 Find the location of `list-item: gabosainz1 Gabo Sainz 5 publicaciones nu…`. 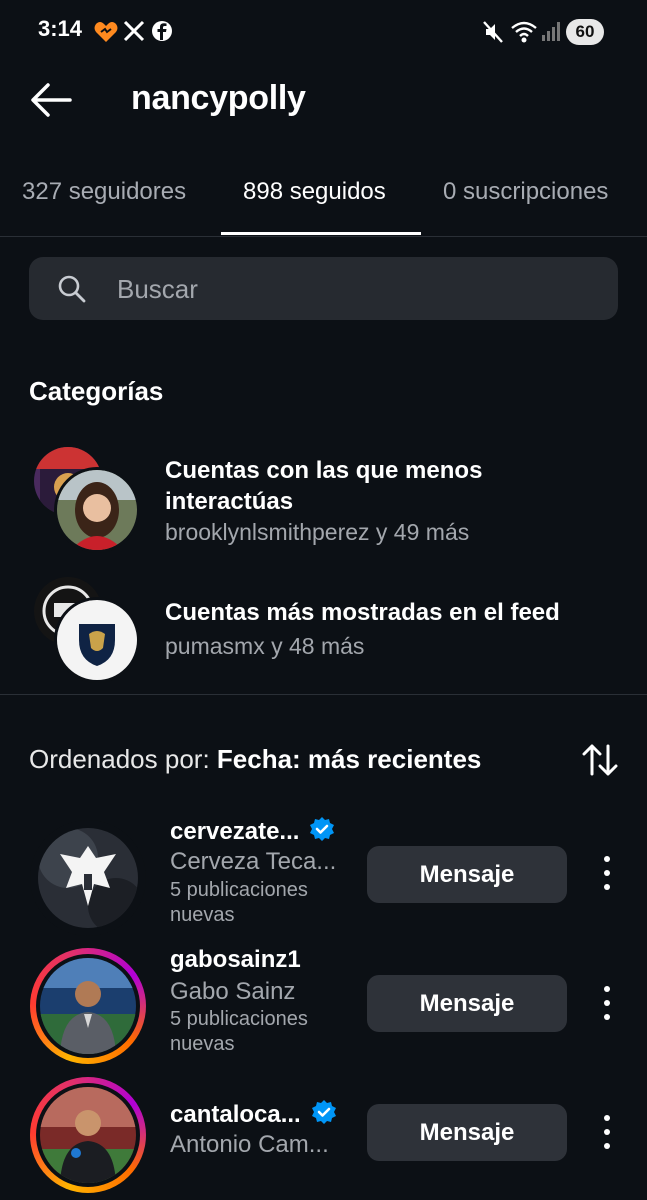

list-item: gabosainz1 Gabo Sainz 5 publicaciones nu… is located at coordinates (323, 1004).